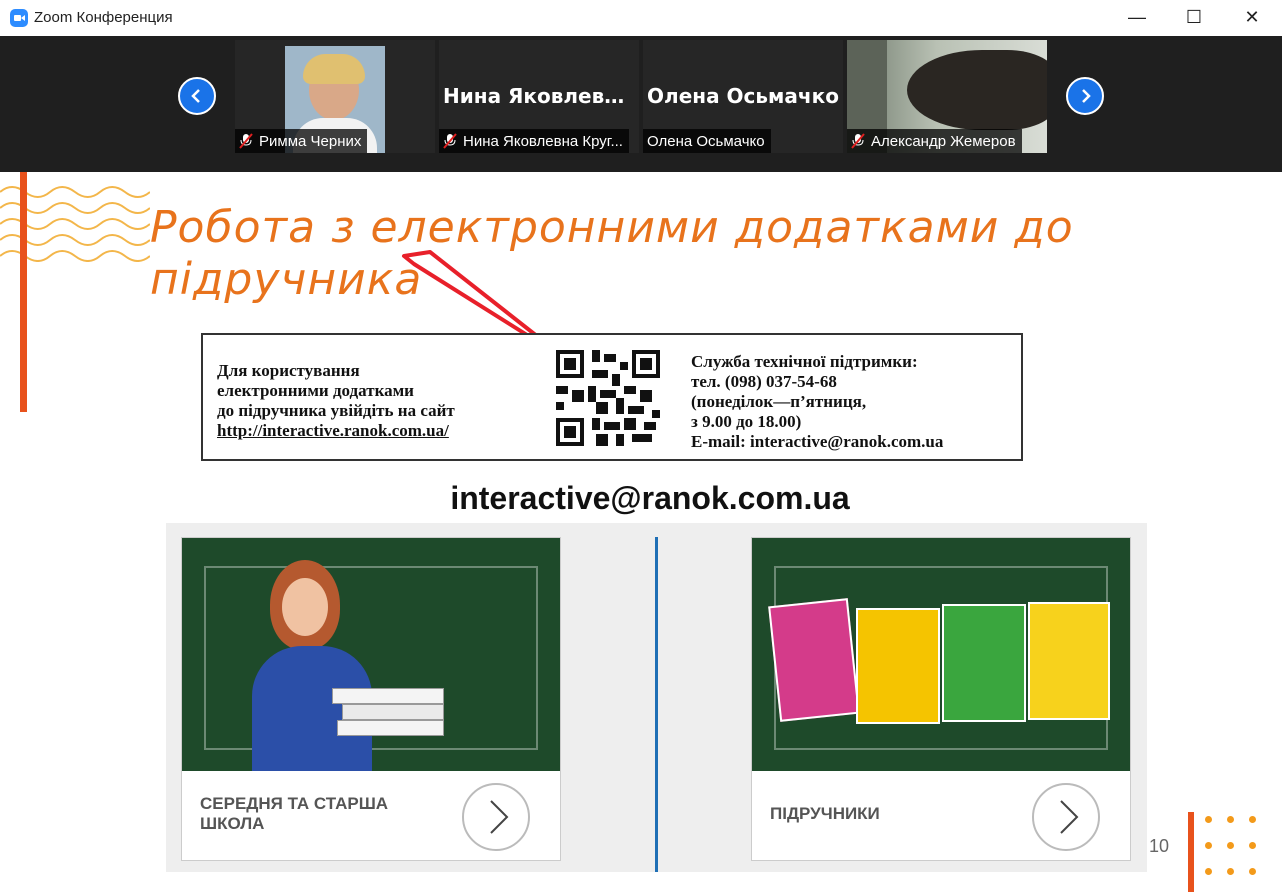  Describe the element at coordinates (371, 654) in the screenshot. I see `student-photo` at that location.